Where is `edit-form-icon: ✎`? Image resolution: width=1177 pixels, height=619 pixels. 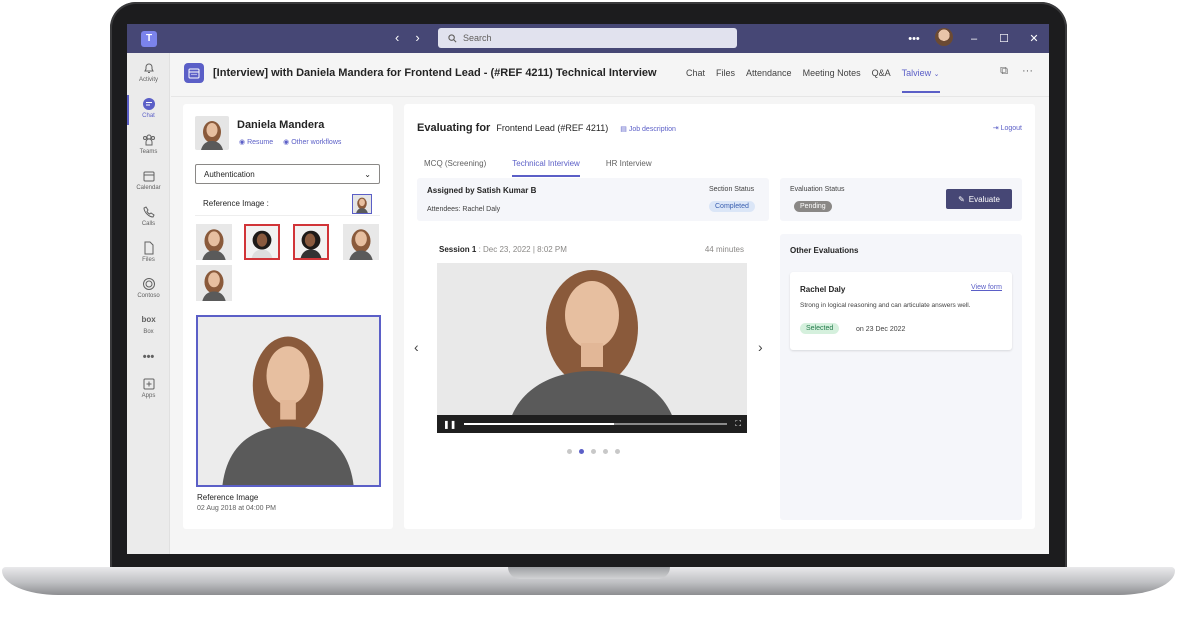 edit-form-icon: ✎ is located at coordinates (961, 199).